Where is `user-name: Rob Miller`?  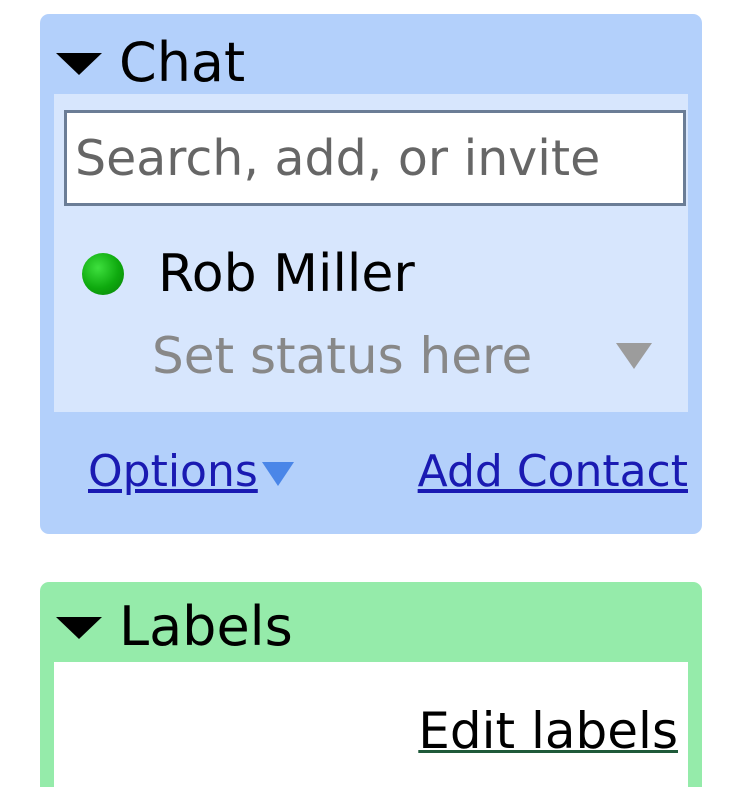 user-name: Rob Miller is located at coordinates (286, 274).